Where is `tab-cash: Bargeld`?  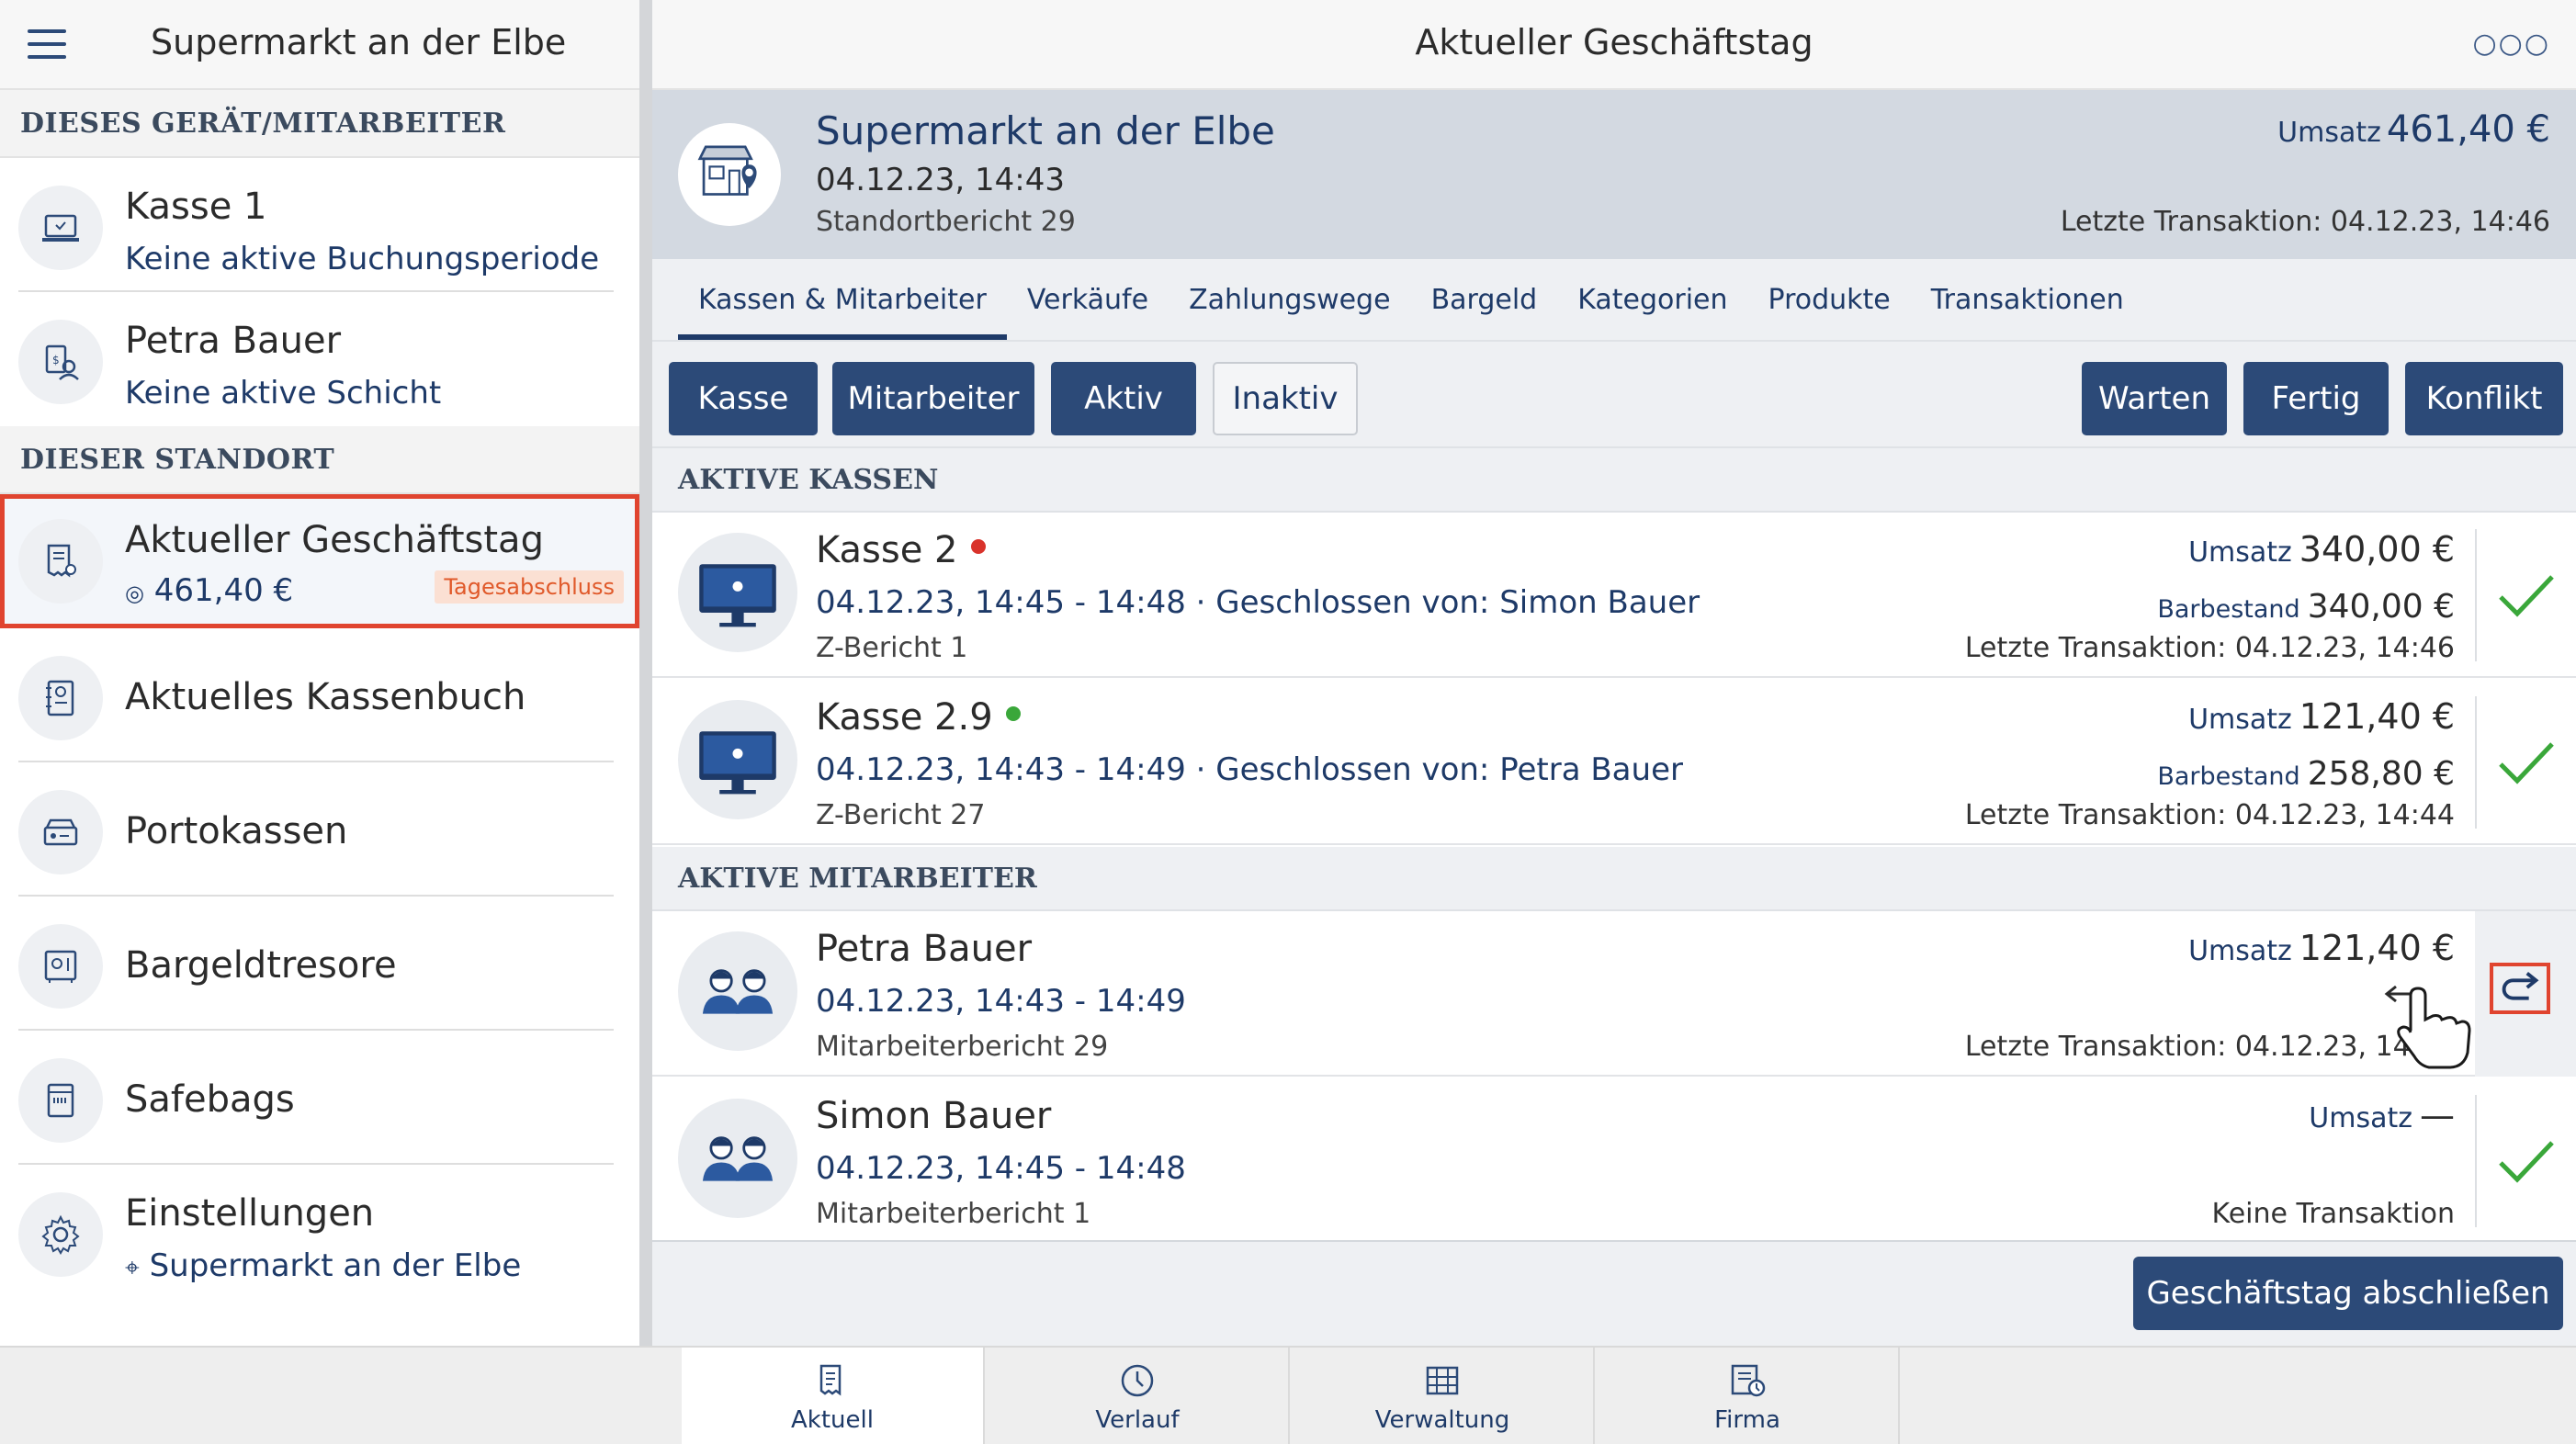
tab-cash: Bargeld is located at coordinates (1484, 299).